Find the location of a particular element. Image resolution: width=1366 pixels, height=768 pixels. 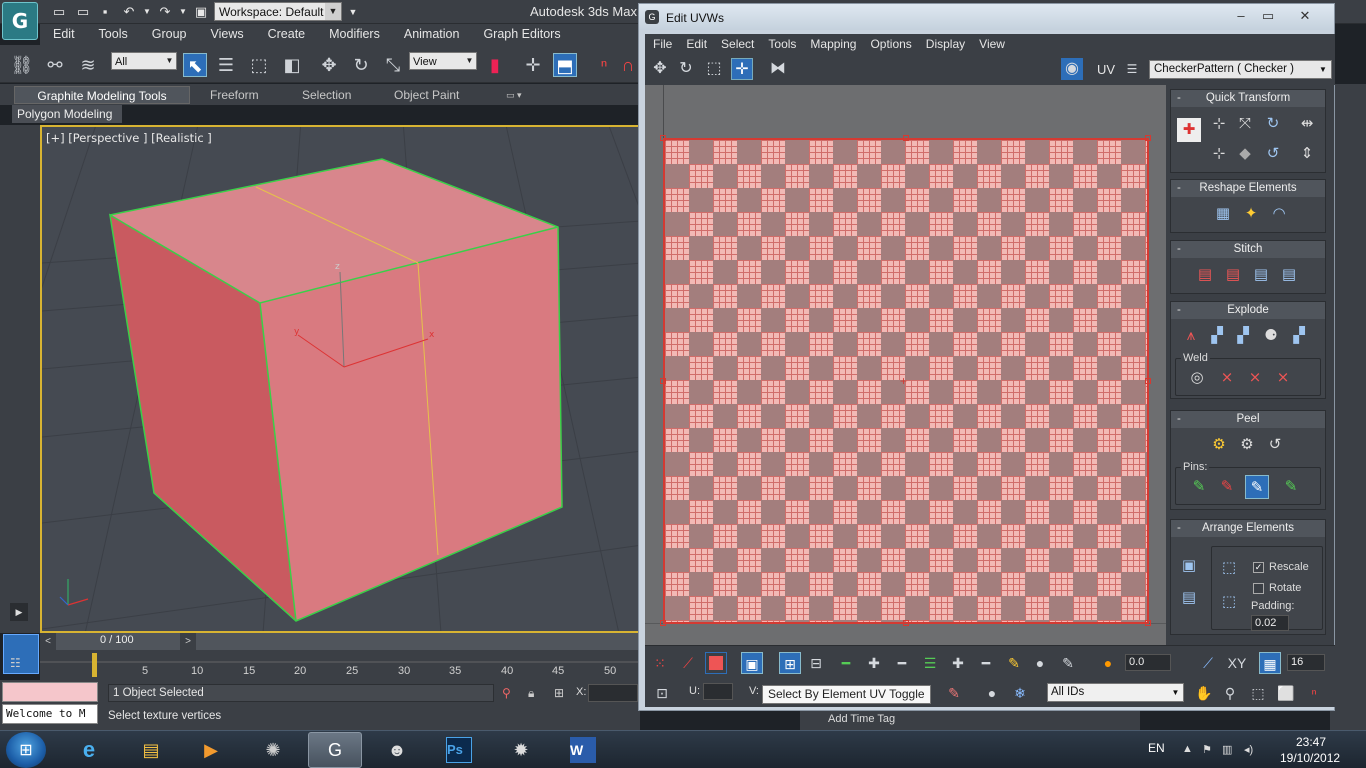

open-file-icon: ▭ is located at coordinates (83, 12).